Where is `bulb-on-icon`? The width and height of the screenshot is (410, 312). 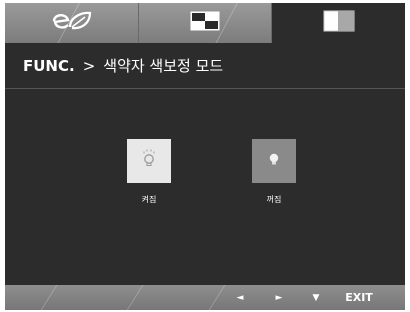 bulb-on-icon is located at coordinates (149, 161).